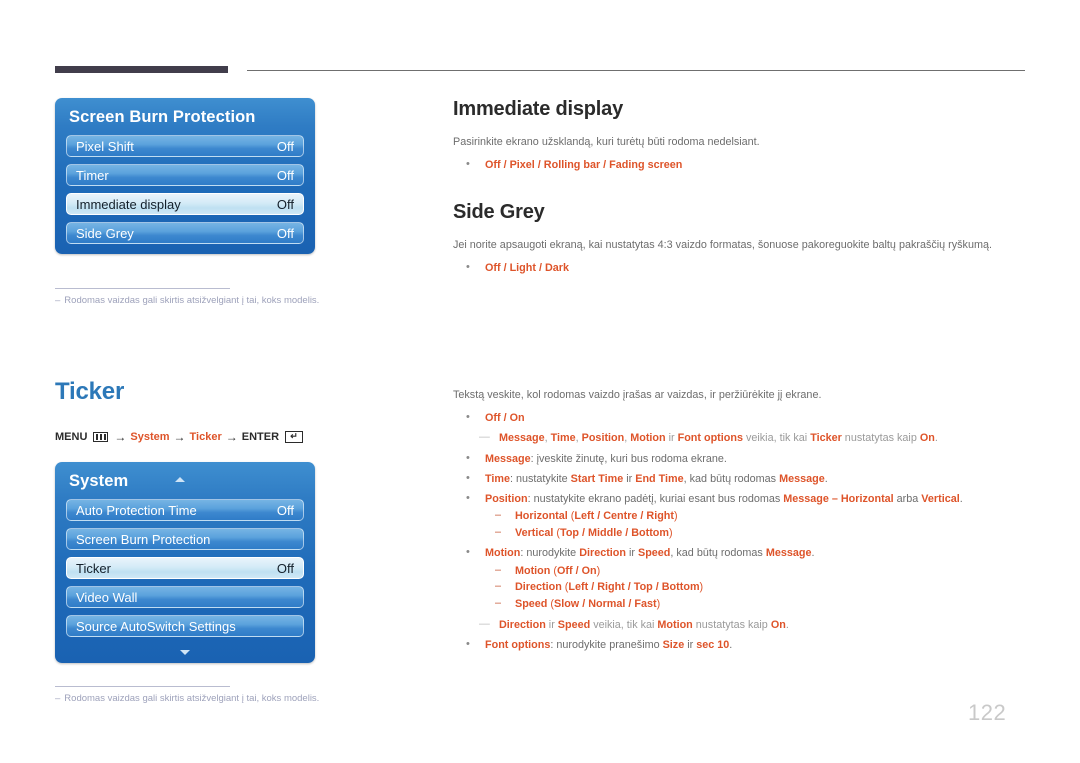  Describe the element at coordinates (206, 437) in the screenshot. I see `breadcrumb-item-ticker: Ticker` at that location.